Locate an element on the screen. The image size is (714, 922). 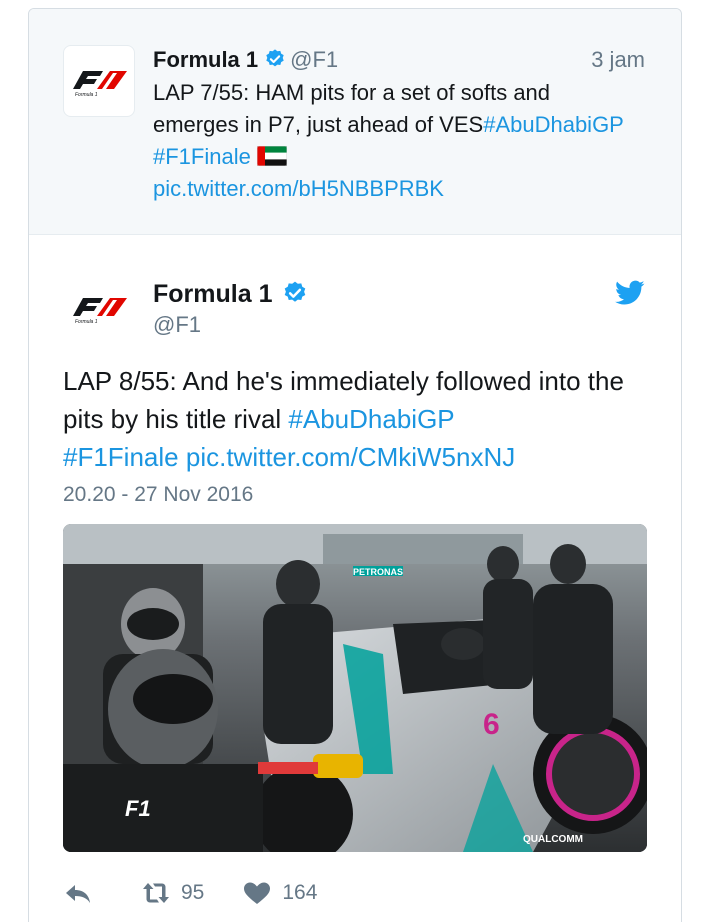
sponsor-text: PETRONAS is located at coordinates (378, 572).